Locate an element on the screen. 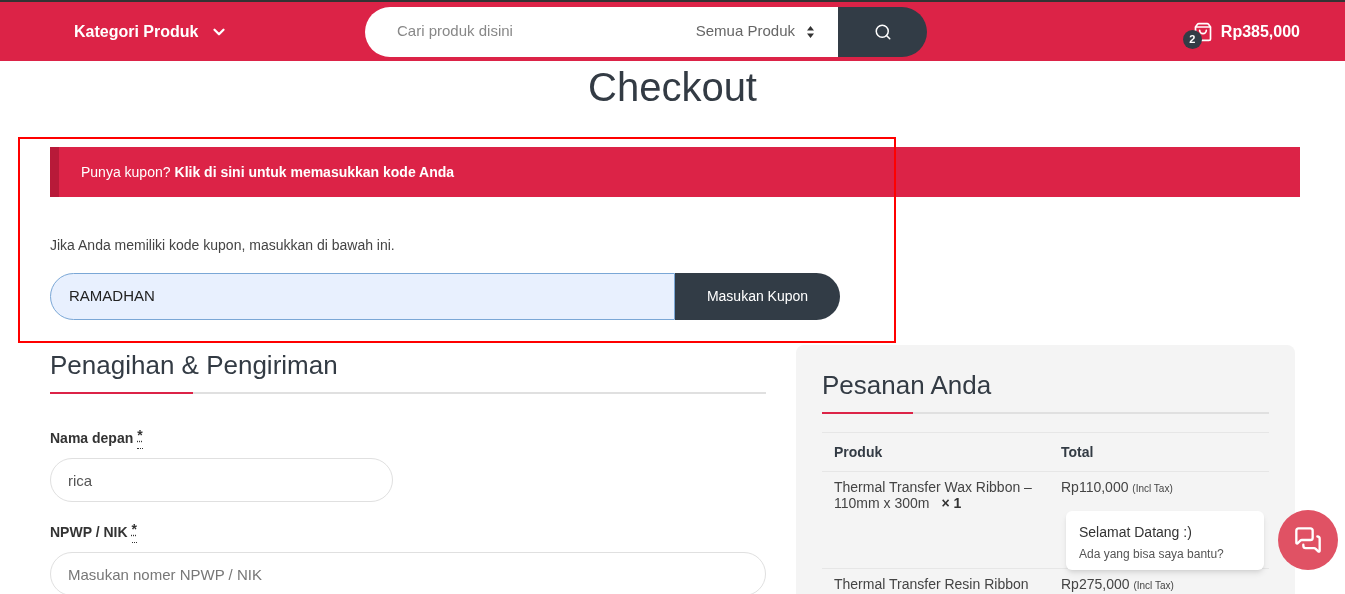  order-title: Pesanan Anda is located at coordinates (907, 385).